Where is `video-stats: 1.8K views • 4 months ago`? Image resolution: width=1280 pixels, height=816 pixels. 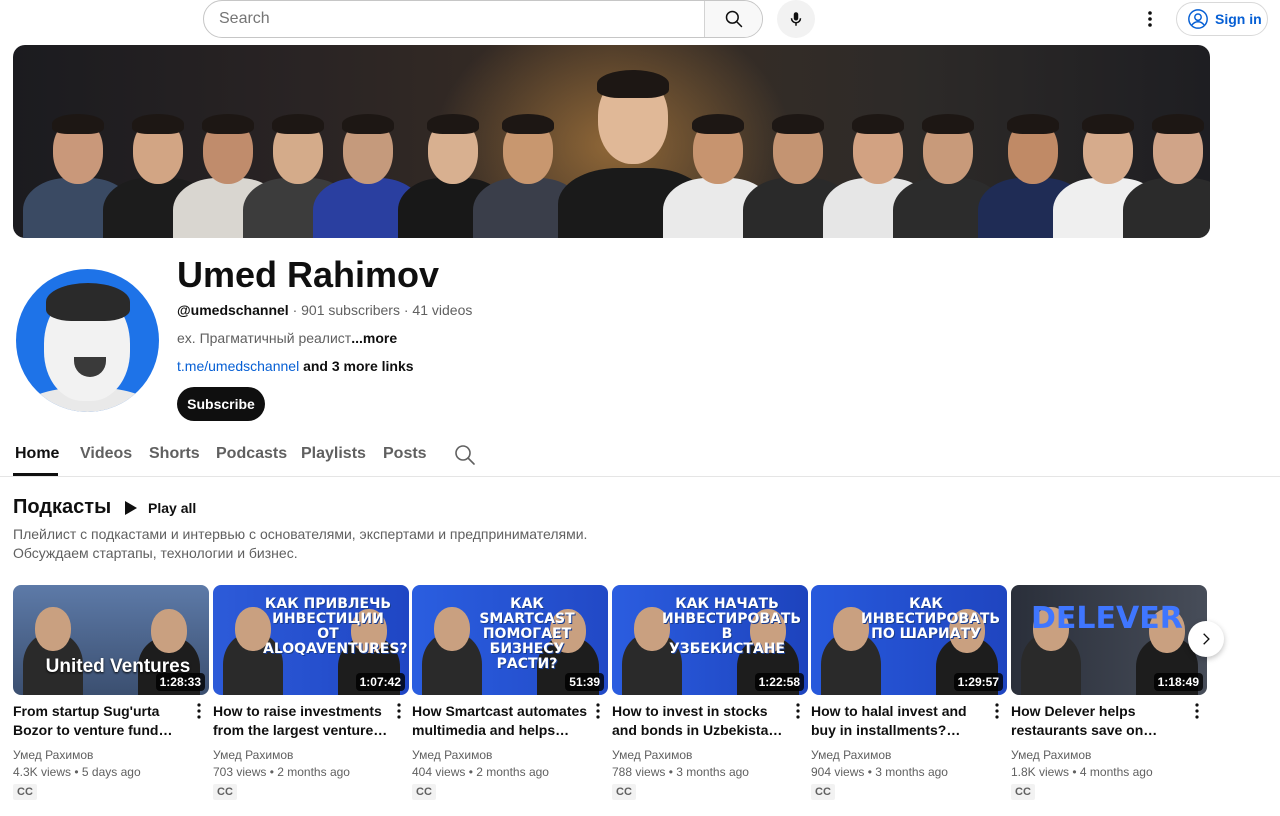 video-stats: 1.8K views • 4 months ago is located at coordinates (1082, 772).